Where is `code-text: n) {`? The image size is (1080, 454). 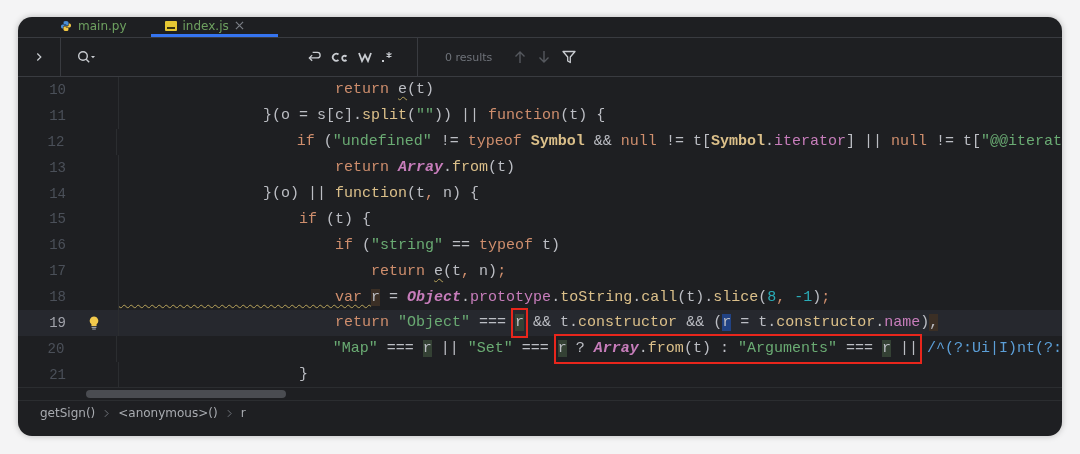
code-text: n) { is located at coordinates (461, 193).